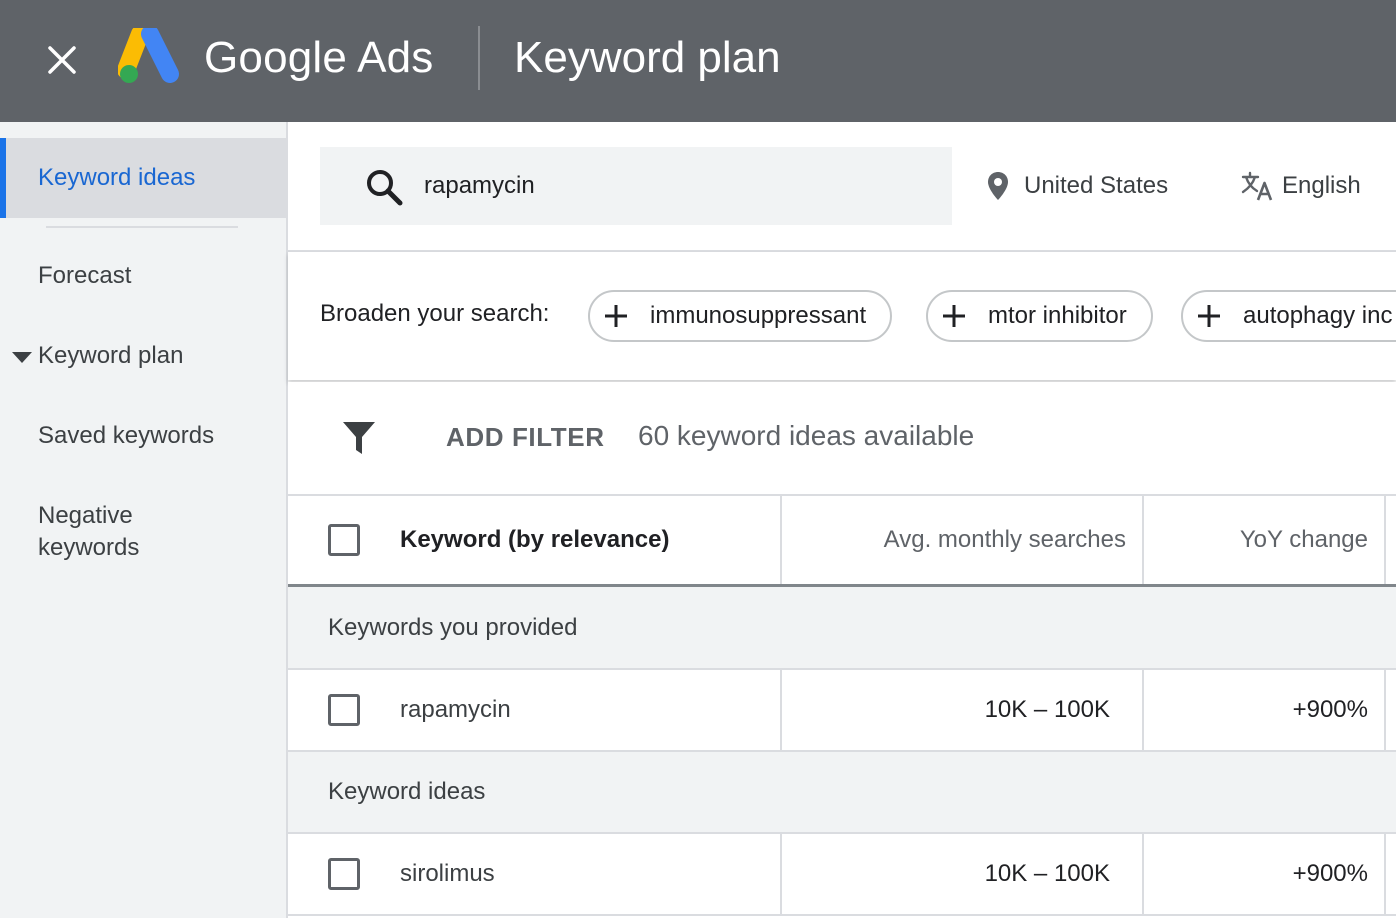 The image size is (1396, 918). I want to click on group-row-provided: Keywords you provided, so click(842, 628).